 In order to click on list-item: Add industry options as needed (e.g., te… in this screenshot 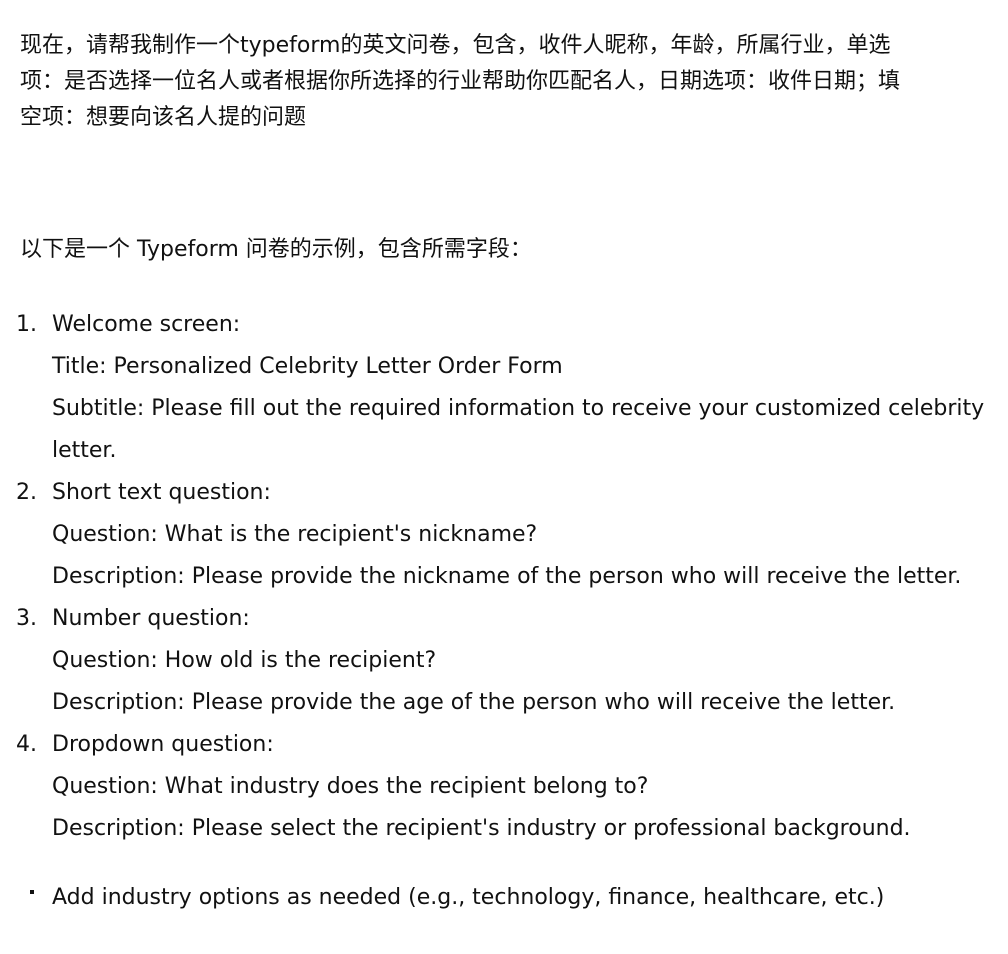, I will do `click(452, 898)`.